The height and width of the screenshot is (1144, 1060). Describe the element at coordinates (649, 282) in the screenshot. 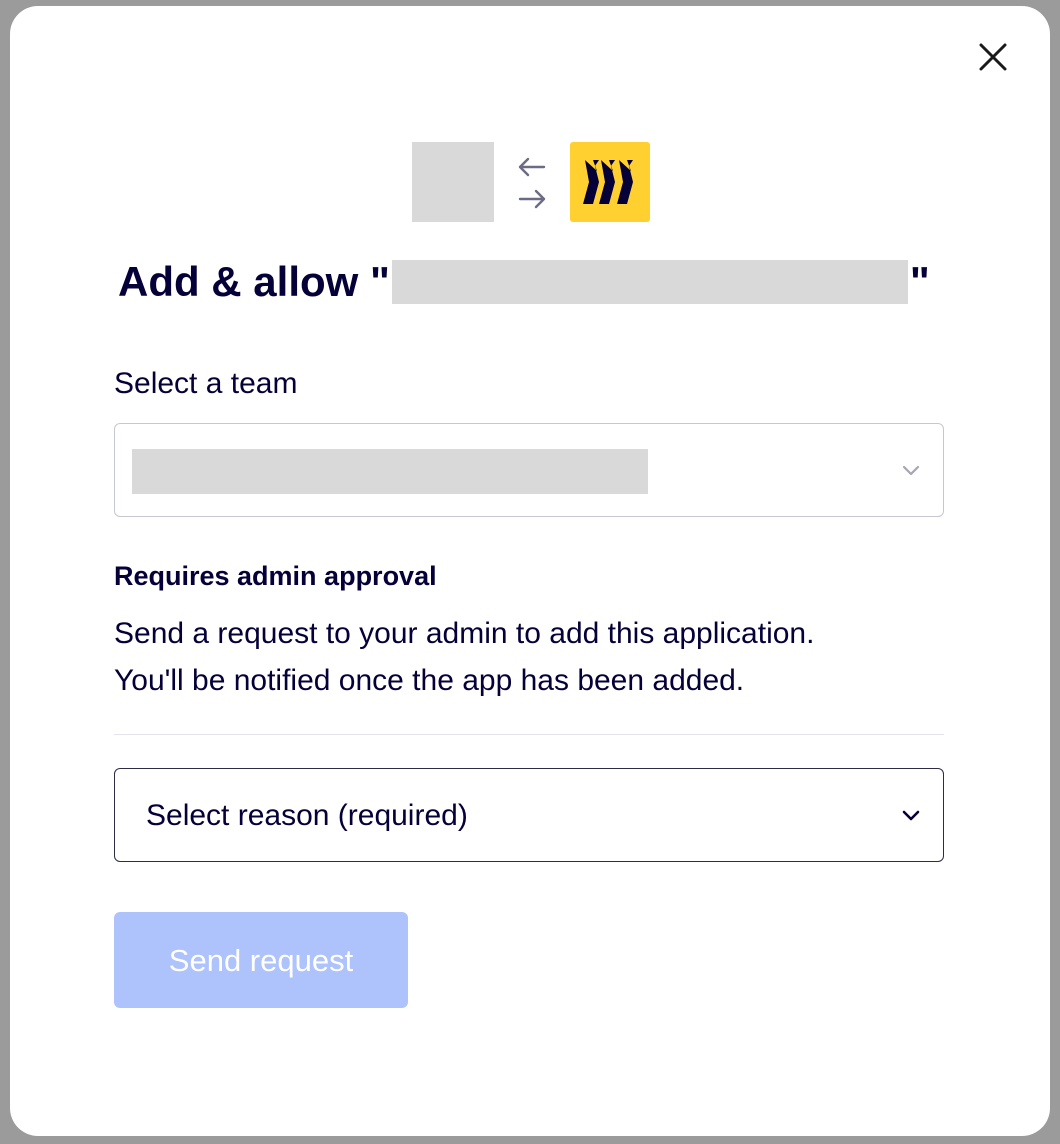

I see `redacted-app-name` at that location.